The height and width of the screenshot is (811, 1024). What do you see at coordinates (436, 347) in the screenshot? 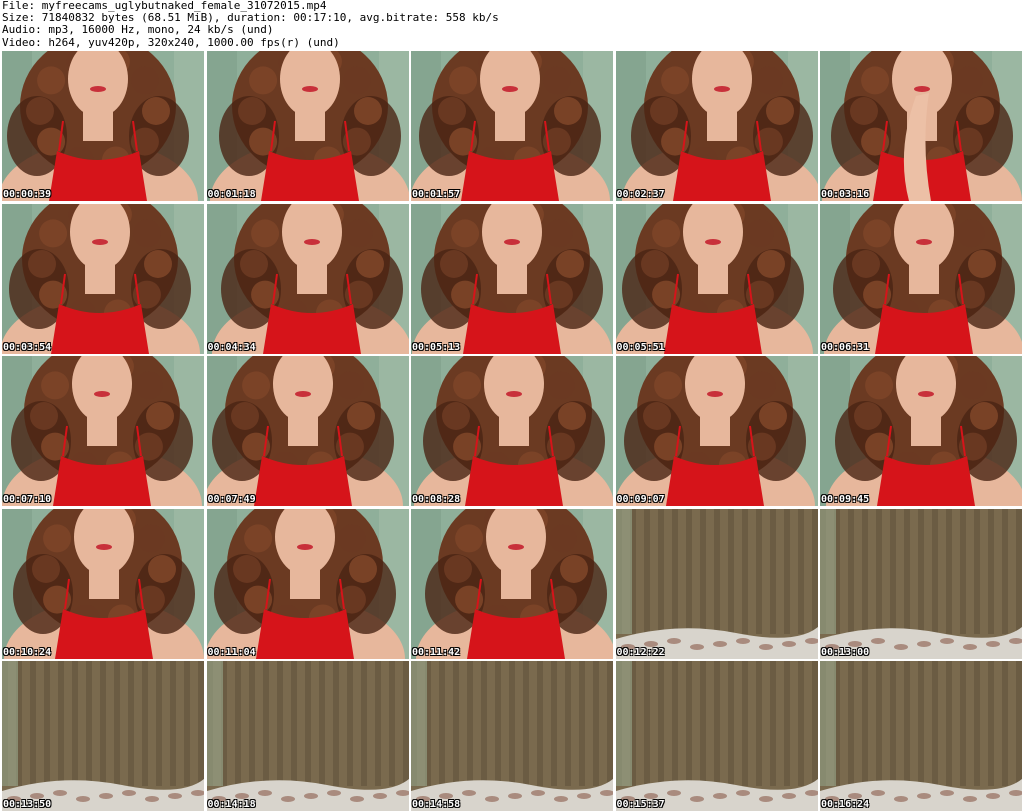
I see `thumbnail-timestamp: 00:05:13` at bounding box center [436, 347].